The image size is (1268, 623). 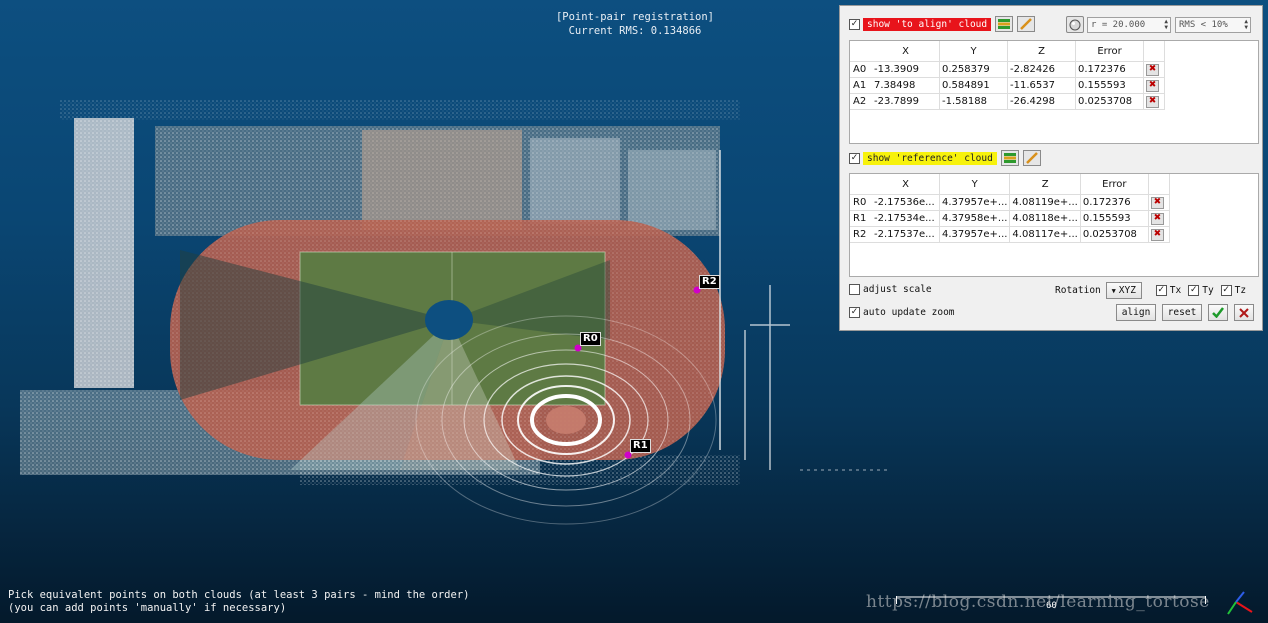 I want to click on tx-label: Tx, so click(x=1175, y=290).